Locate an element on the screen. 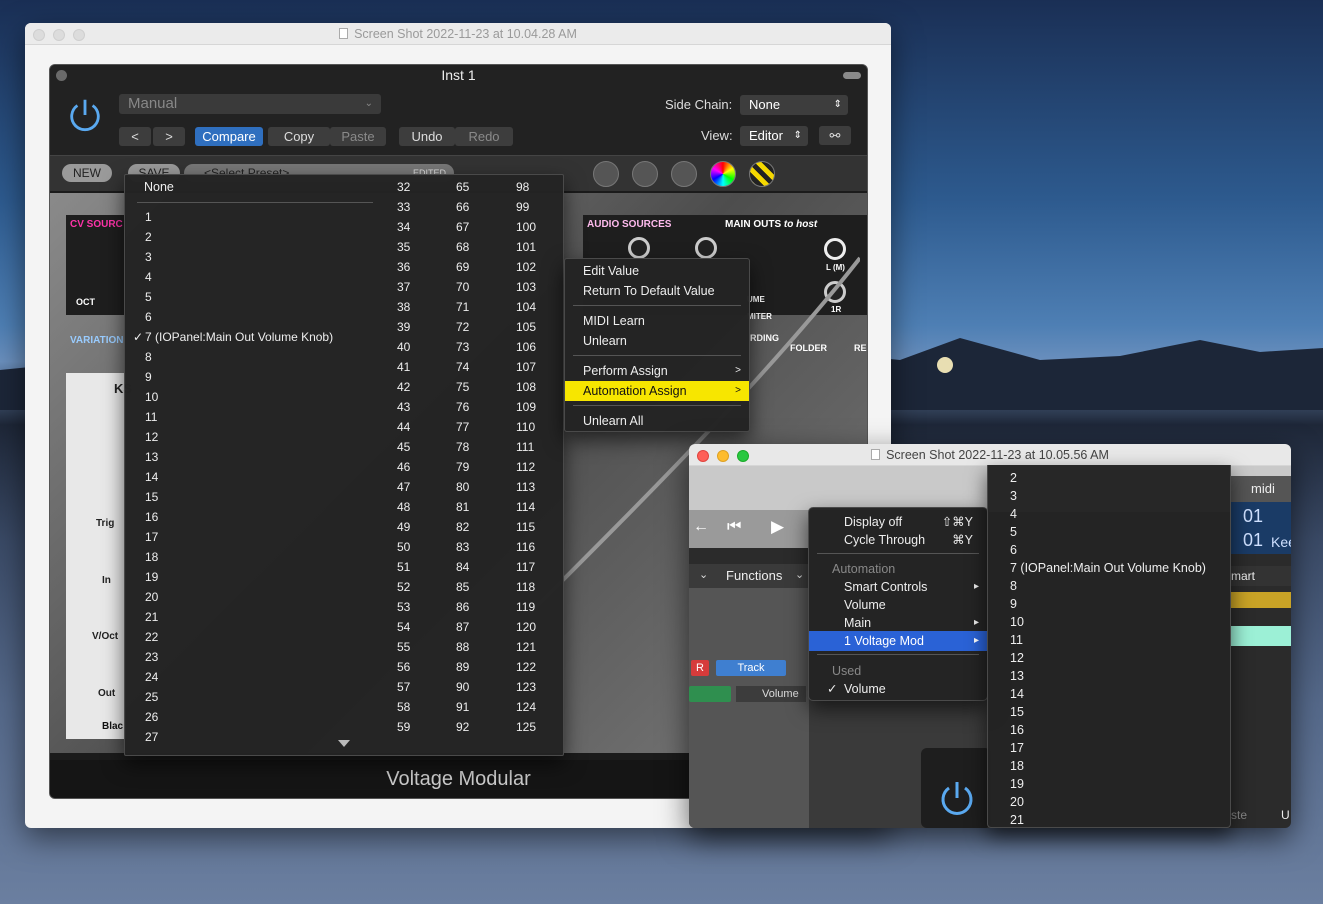 The height and width of the screenshot is (904, 1323). menu-item-number: 2 is located at coordinates (148, 237).